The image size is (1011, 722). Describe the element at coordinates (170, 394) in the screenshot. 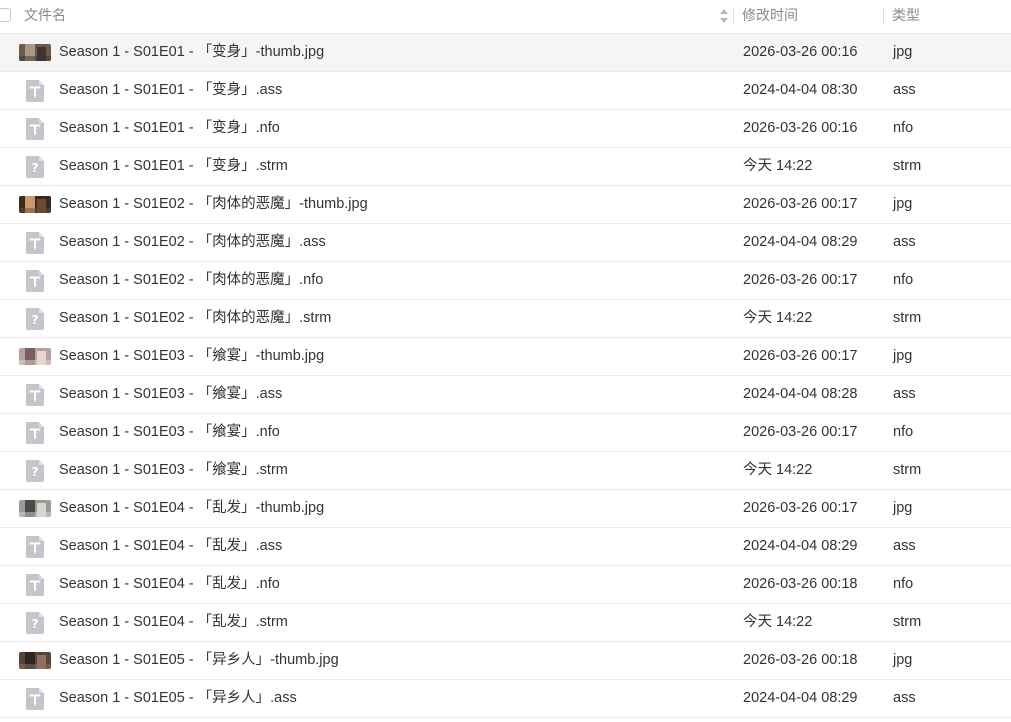

I see `file-name: Season 1 - S01E03 - 「飨宴」.ass` at that location.